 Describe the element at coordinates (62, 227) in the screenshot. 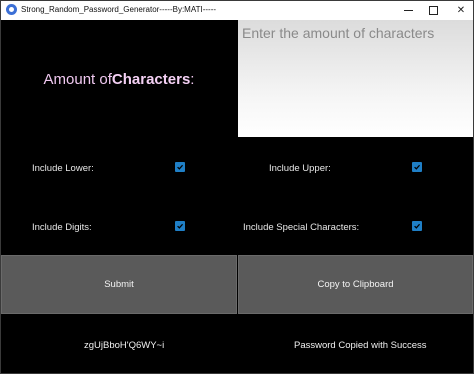

I see `include-digits-label: Include Digits:` at that location.